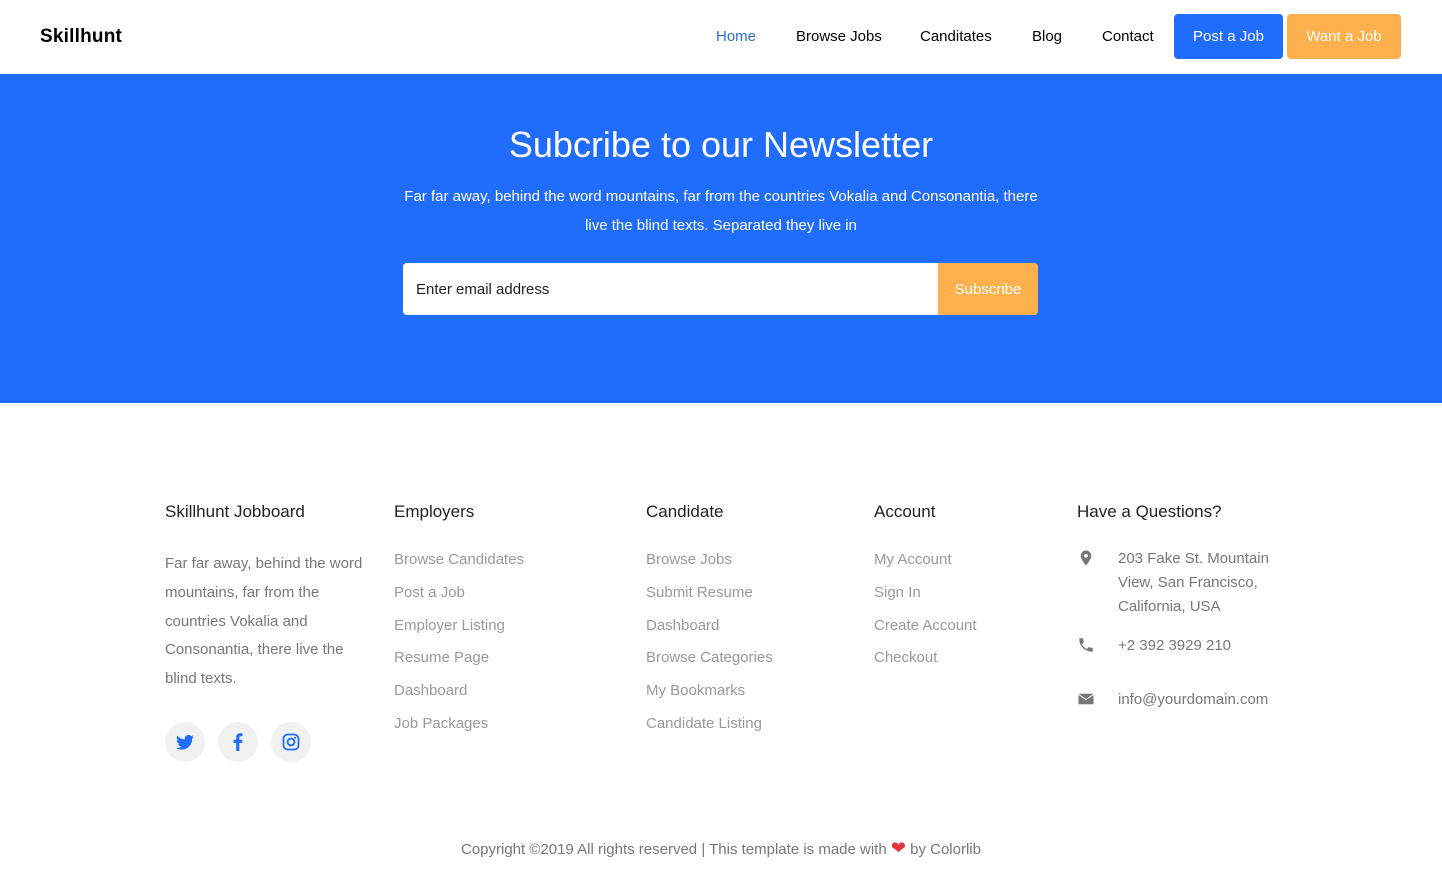  What do you see at coordinates (670, 289) in the screenshot?
I see `email-input` at bounding box center [670, 289].